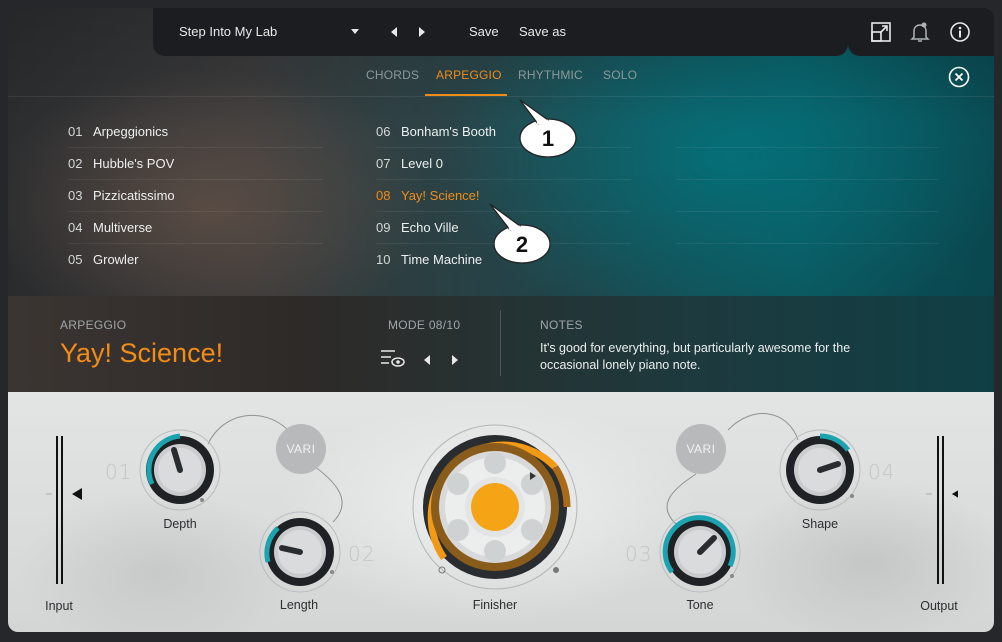 The width and height of the screenshot is (1002, 642). What do you see at coordinates (430, 227) in the screenshot?
I see `mode-name: Echo Ville` at bounding box center [430, 227].